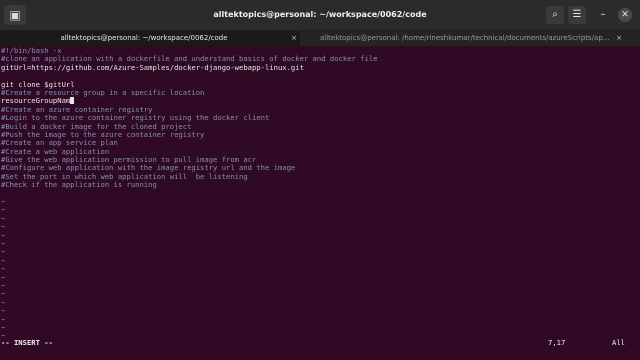  Describe the element at coordinates (319, 85) in the screenshot. I see `editor-line: git clone $gitUrl` at that location.